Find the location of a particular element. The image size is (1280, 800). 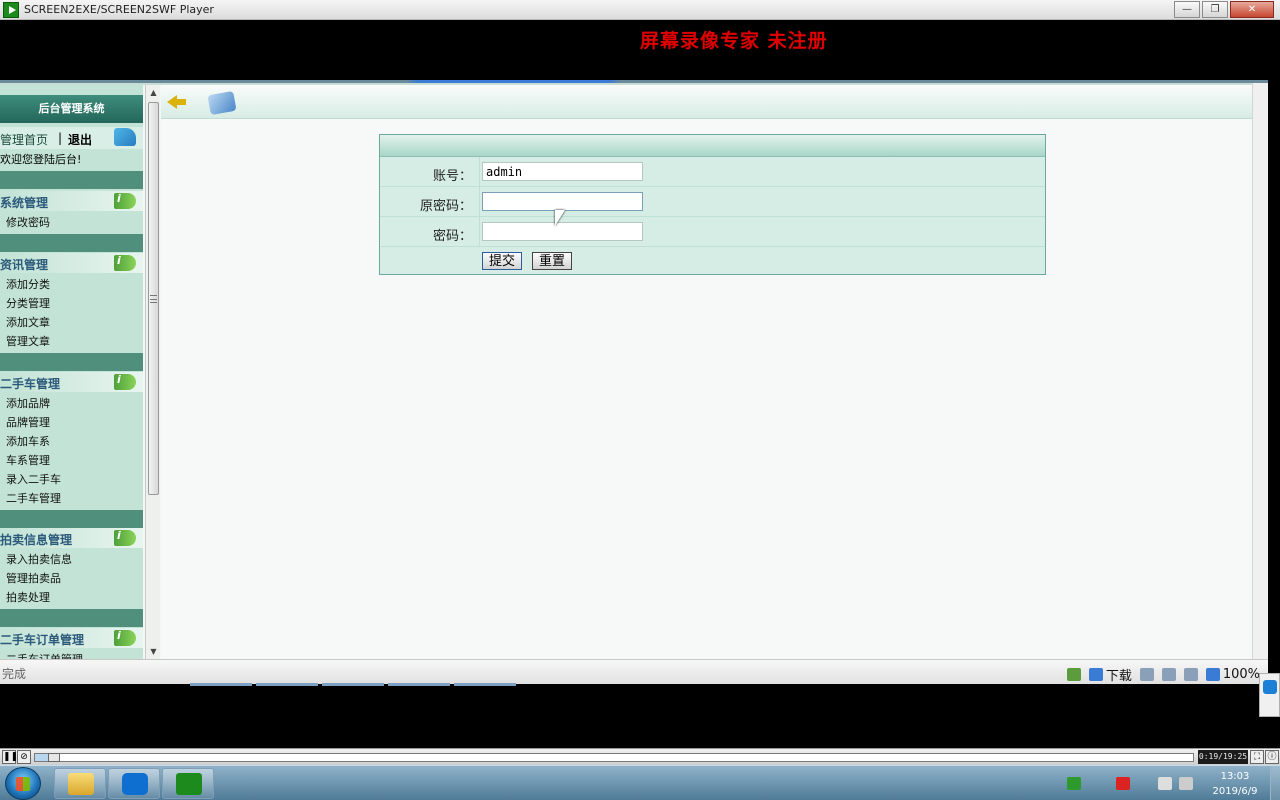

pause-button: ❚❚ is located at coordinates (10, 757).